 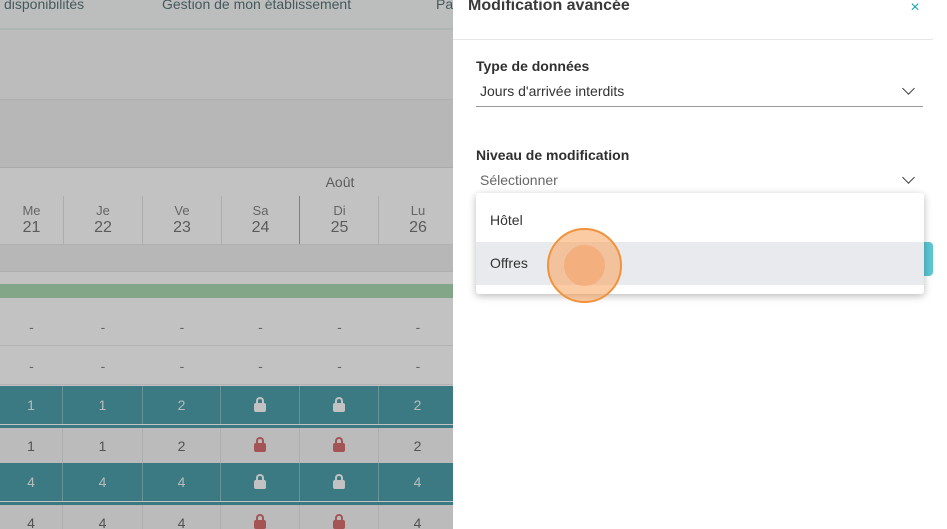 I want to click on panel-divider, so click(x=693, y=39).